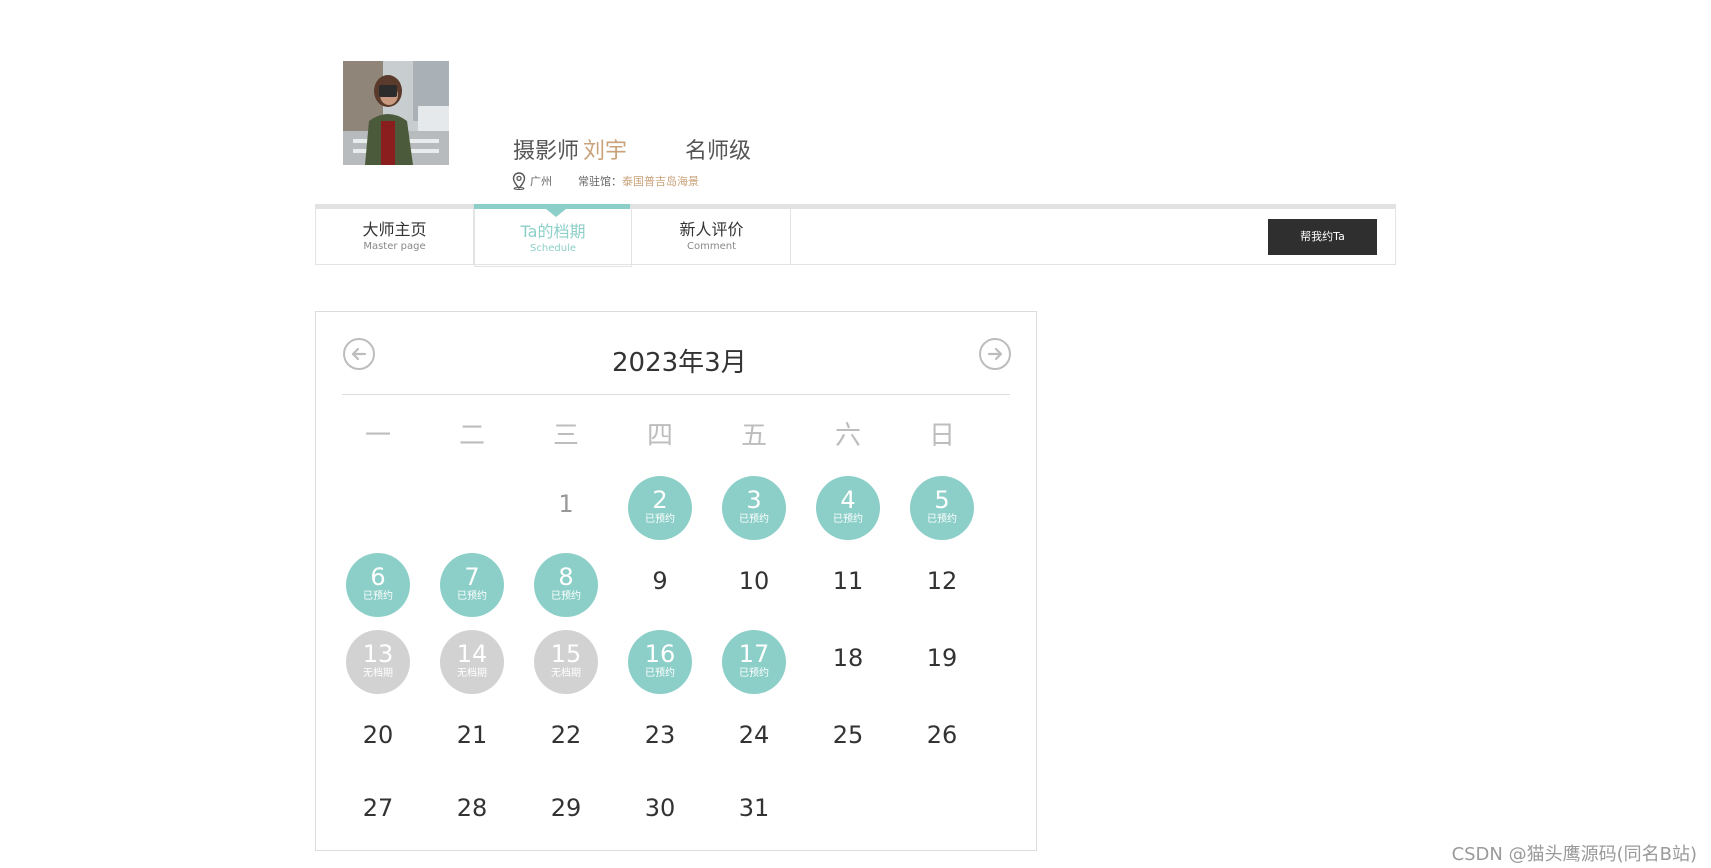 The height and width of the screenshot is (868, 1711). Describe the element at coordinates (848, 581) in the screenshot. I see `day-number: 11` at that location.